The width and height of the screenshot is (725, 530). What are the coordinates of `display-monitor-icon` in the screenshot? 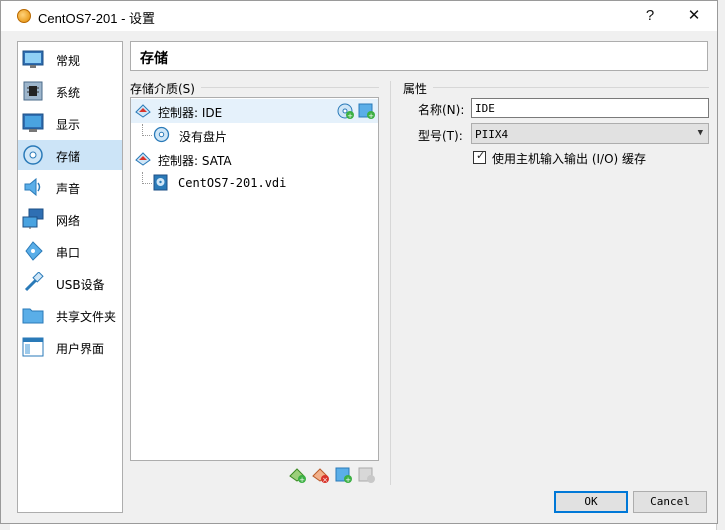 It's located at (33, 122).